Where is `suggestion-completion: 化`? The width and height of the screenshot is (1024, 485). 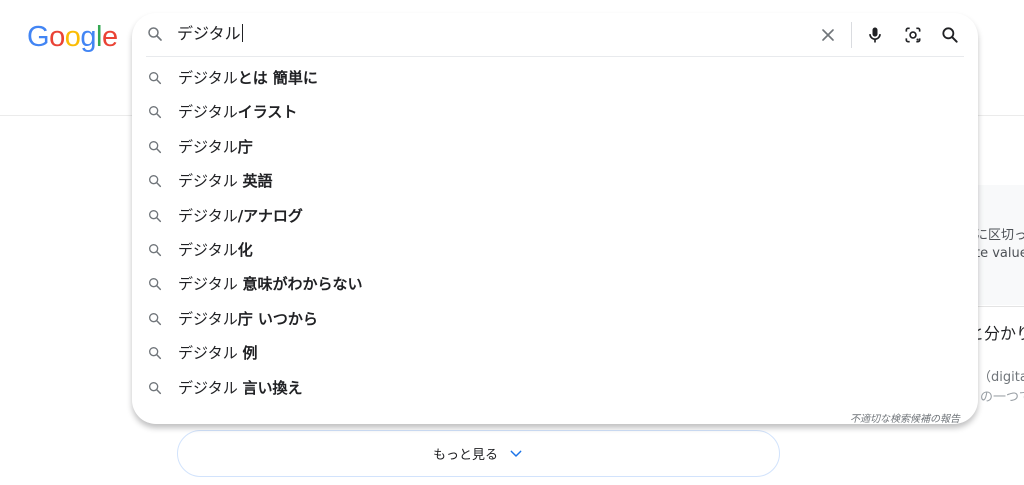
suggestion-completion: 化 is located at coordinates (245, 249).